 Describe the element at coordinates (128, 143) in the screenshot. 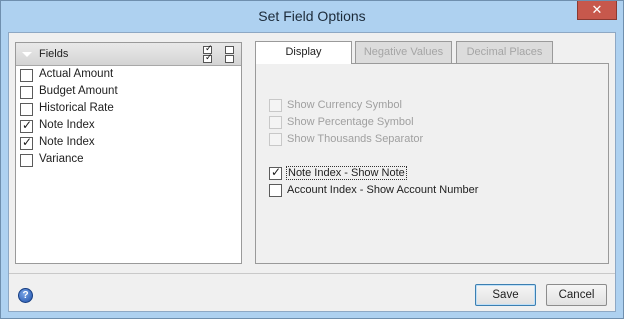

I see `field-item-note-index-2: ✓ Note Index` at that location.